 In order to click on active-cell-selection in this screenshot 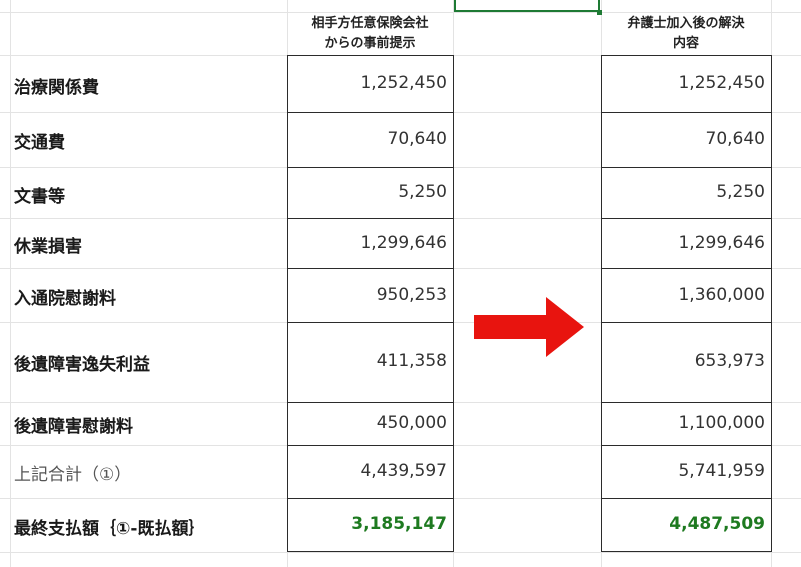, I will do `click(527, 6)`.